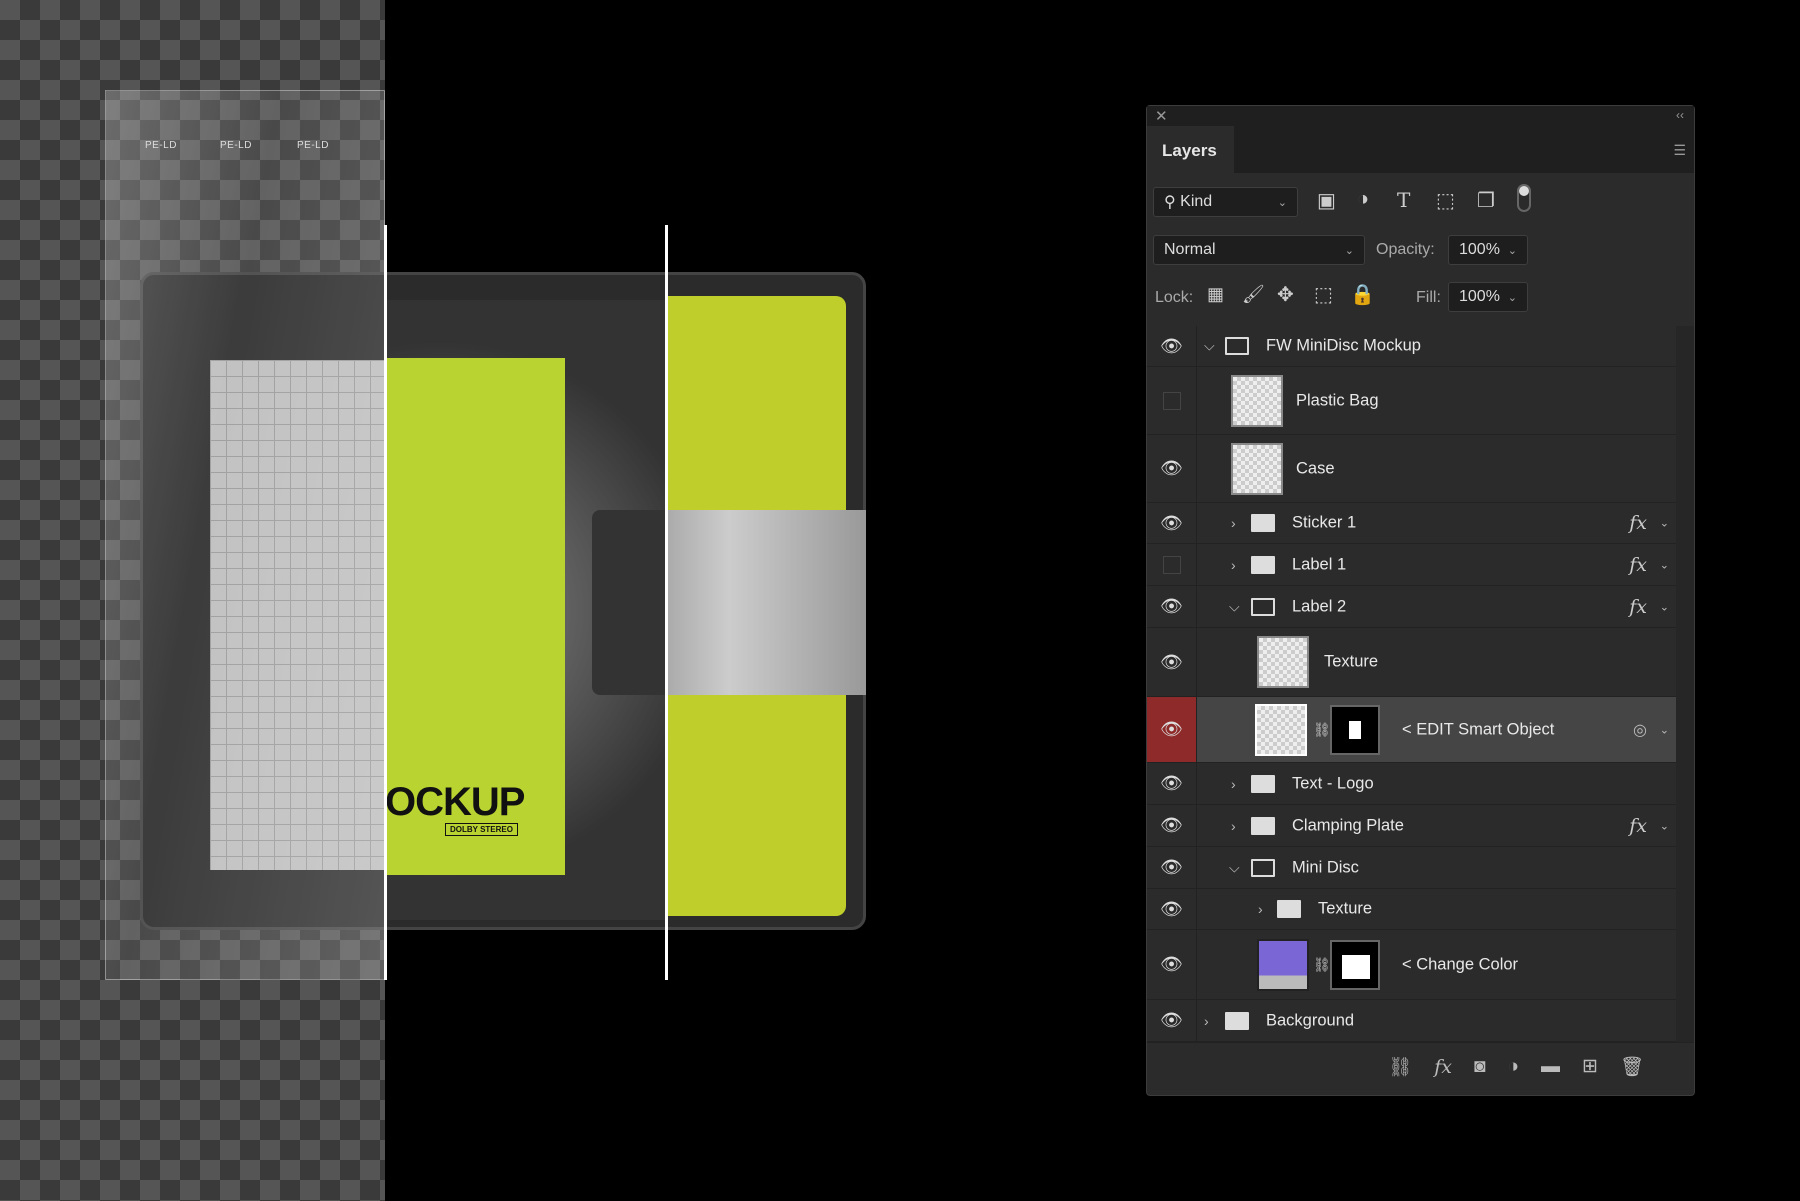  I want to click on layer-background: 👁 › Background, so click(1412, 1021).